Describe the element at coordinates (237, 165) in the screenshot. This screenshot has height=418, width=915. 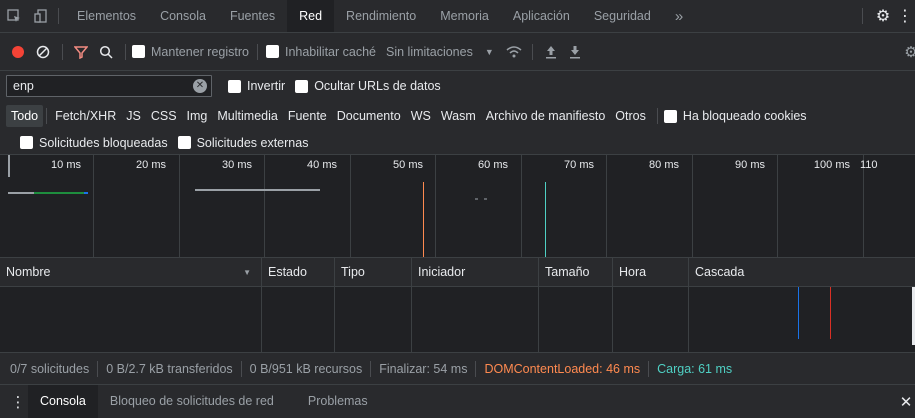
I see `timeline-label: 30 ms` at that location.